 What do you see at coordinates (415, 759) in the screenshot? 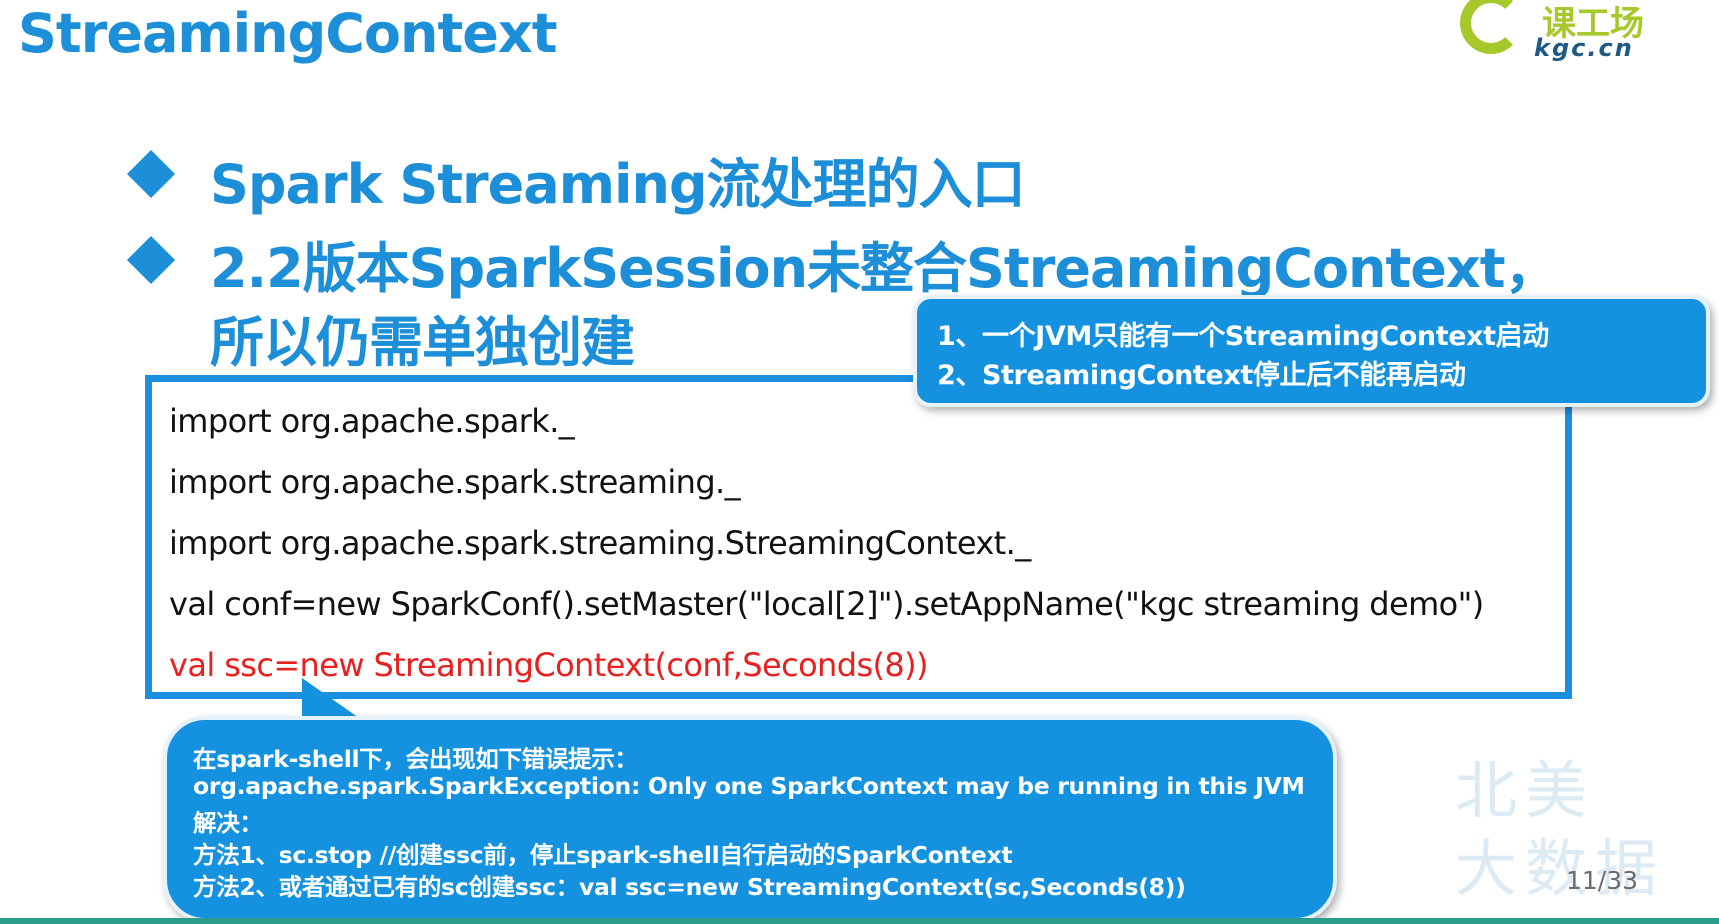
I see `error-callout-line: 在spark-shell下，会出现如下错误提示：` at bounding box center [415, 759].